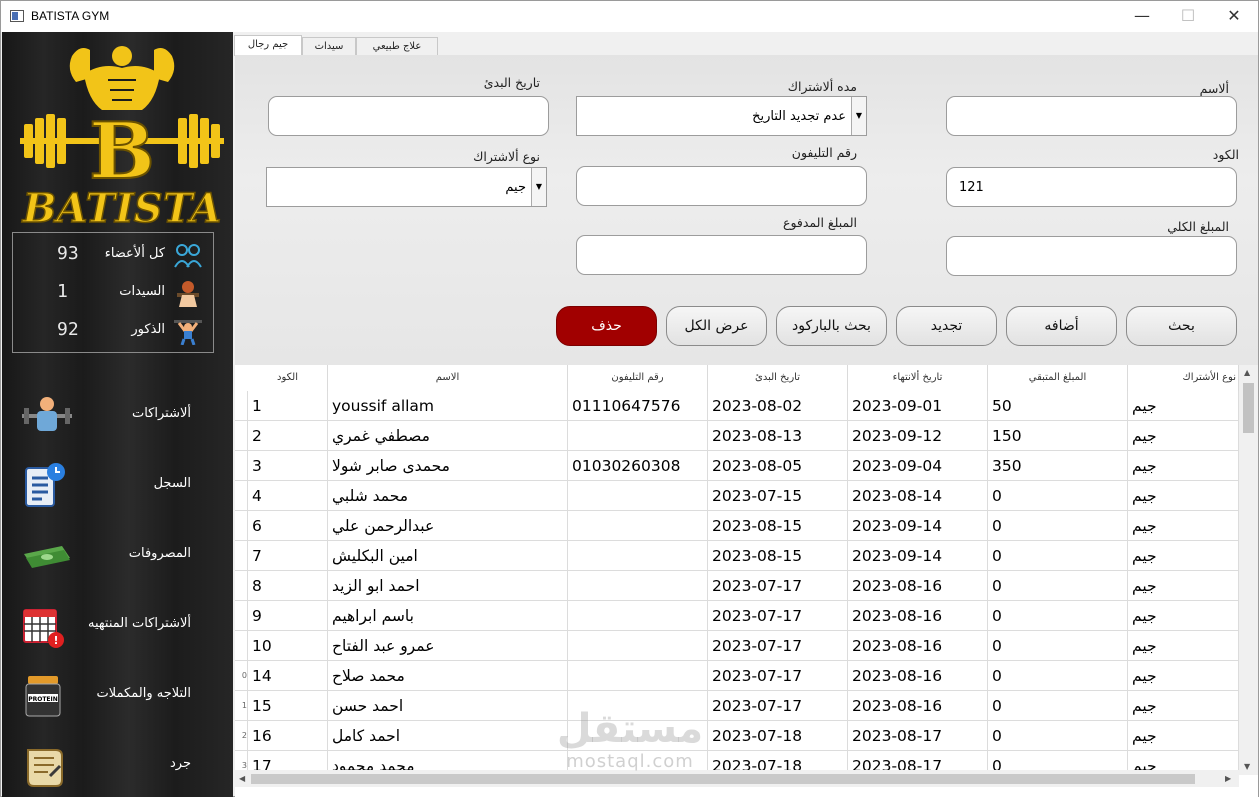  What do you see at coordinates (268, 45) in the screenshot?
I see `tab-men-gym: جيم رجال` at bounding box center [268, 45].